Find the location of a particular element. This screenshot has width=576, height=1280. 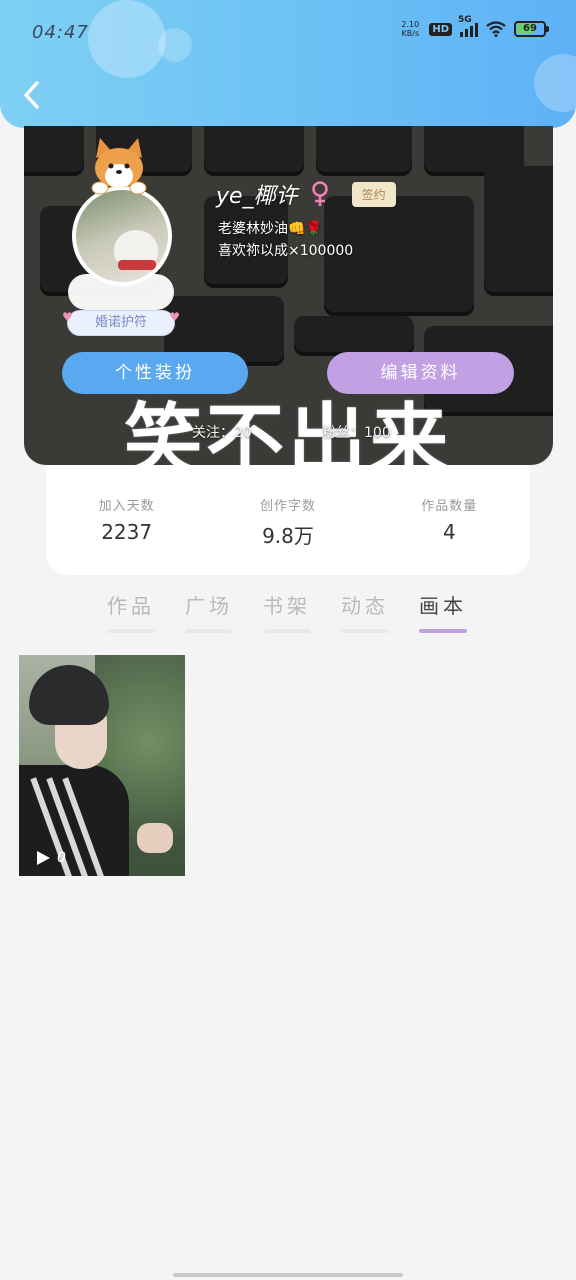

avatar-badge: ♥ 婚诺护符 ♥ is located at coordinates (121, 323).